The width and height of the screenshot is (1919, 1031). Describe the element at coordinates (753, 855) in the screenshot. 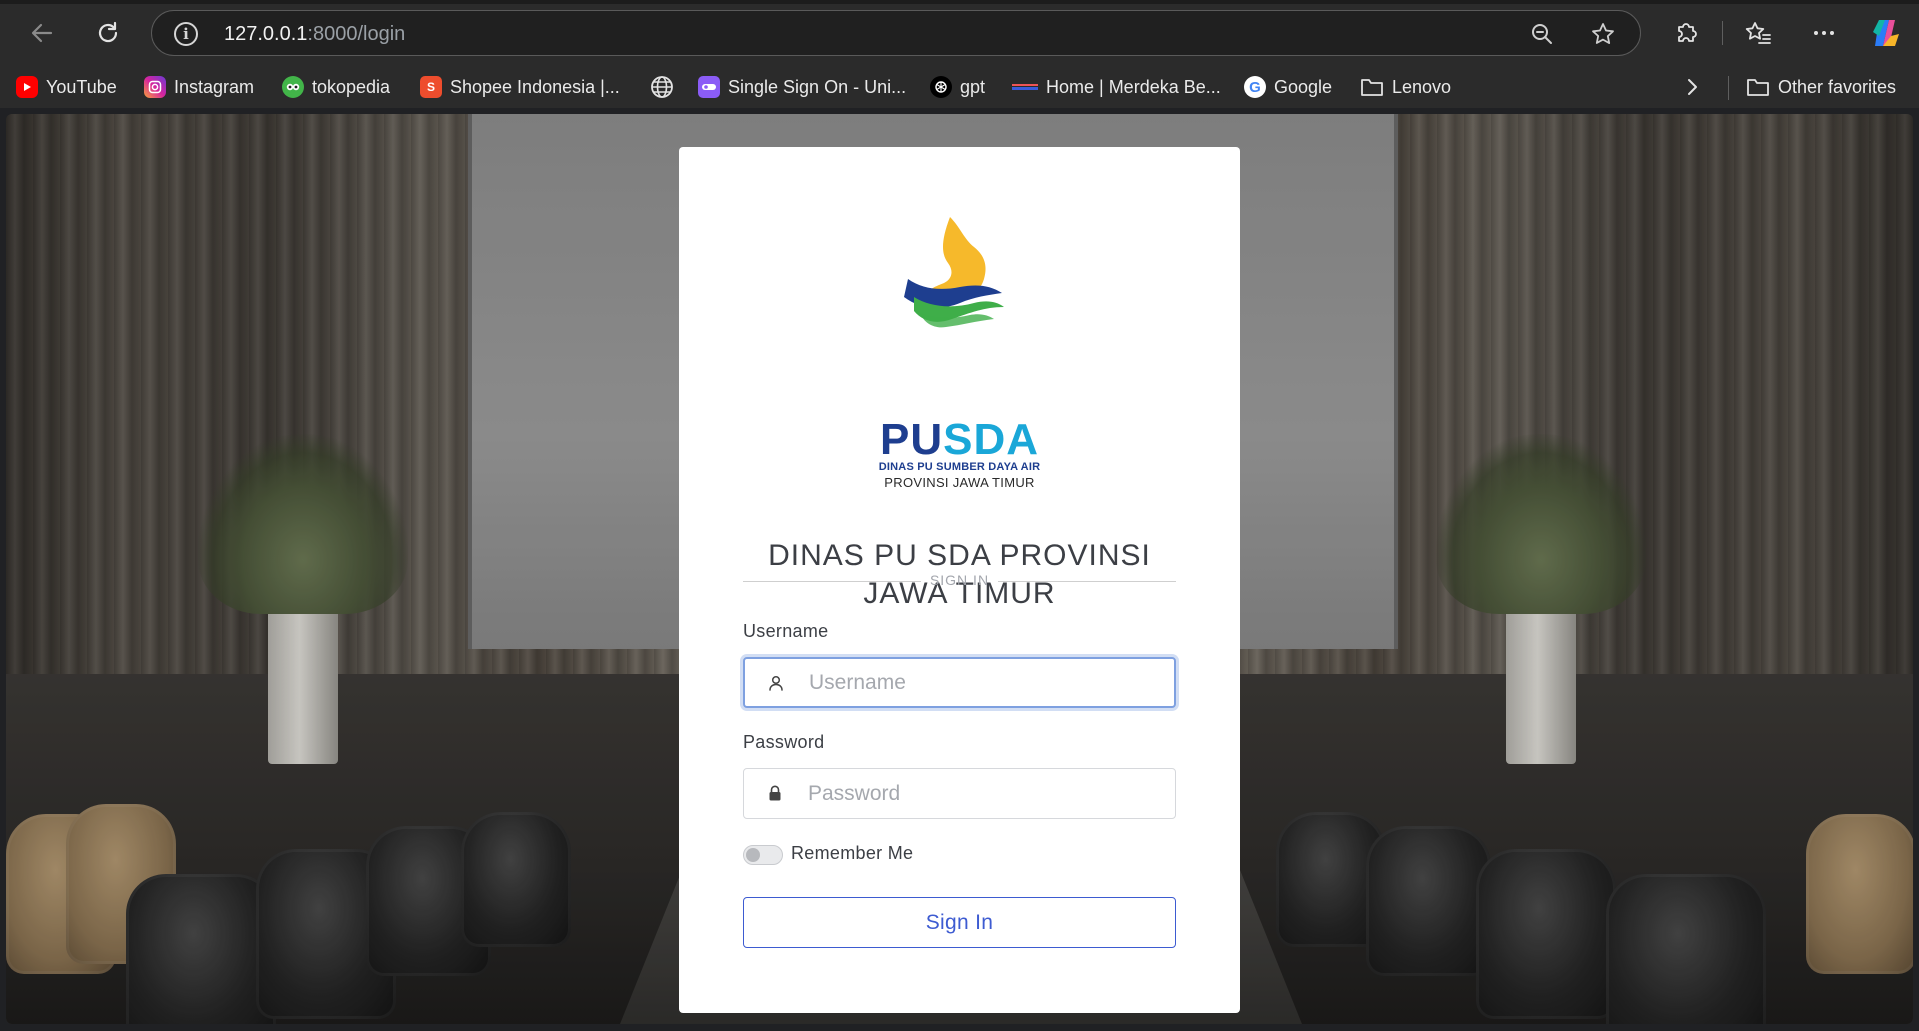

I see `toggle-knob` at that location.